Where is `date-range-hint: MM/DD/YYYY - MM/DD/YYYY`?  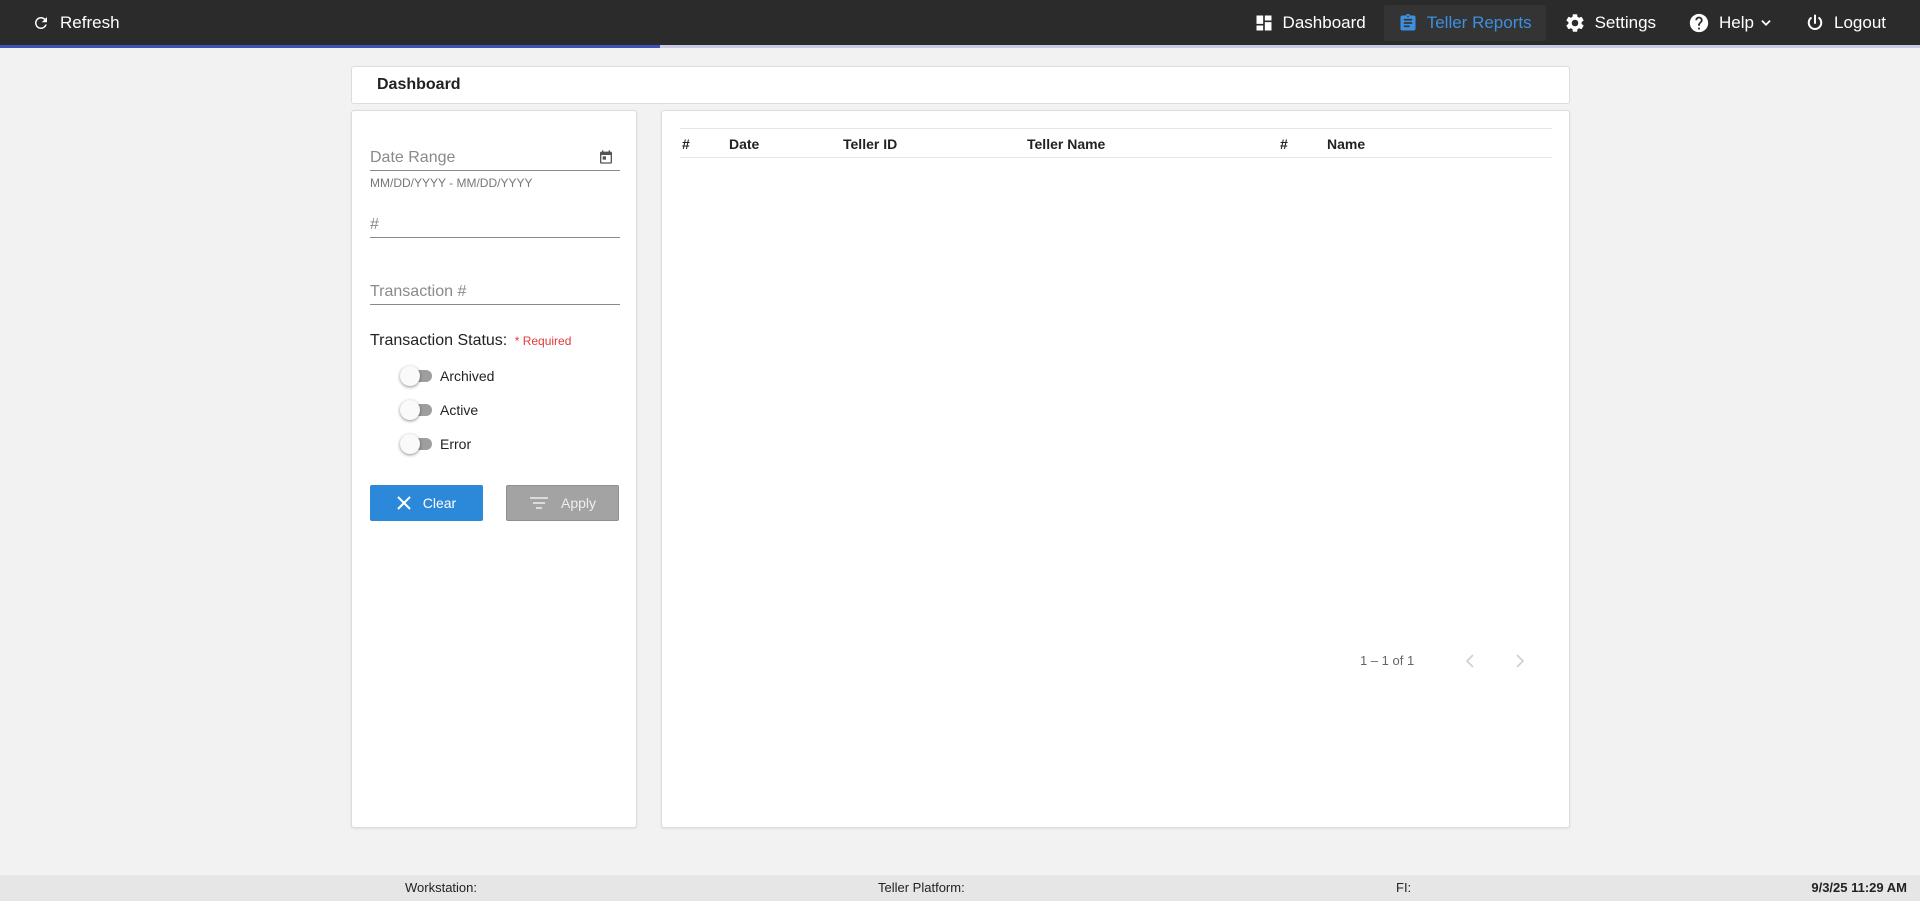
date-range-hint: MM/DD/YYYY - MM/DD/YYYY is located at coordinates (451, 183).